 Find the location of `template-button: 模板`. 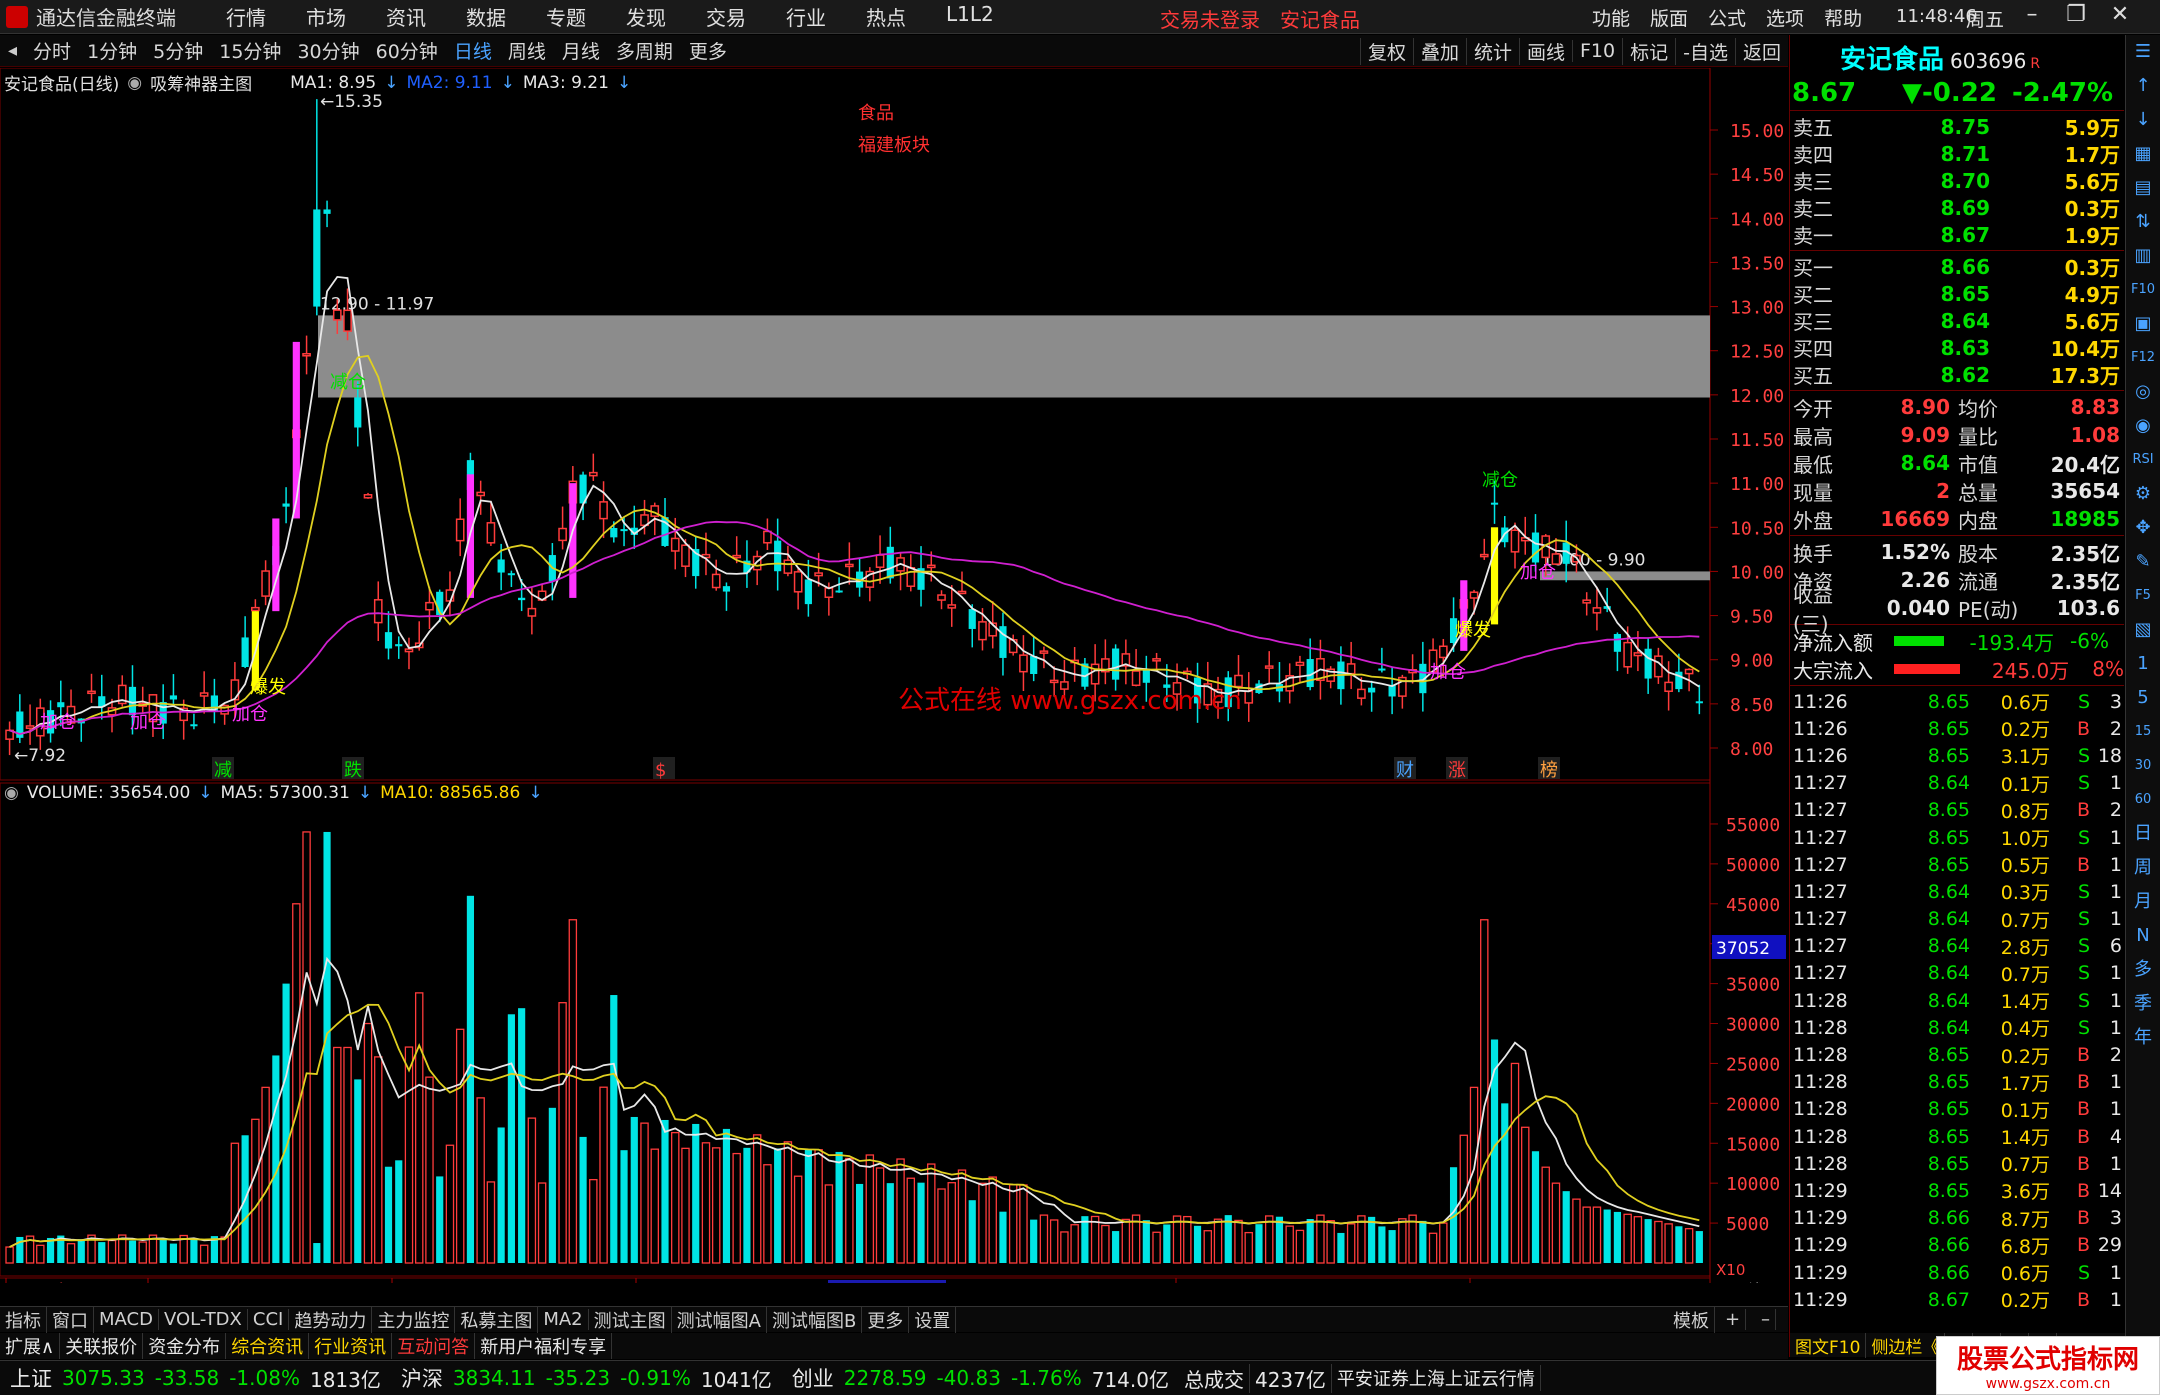

template-button: 模板 is located at coordinates (1691, 1319).